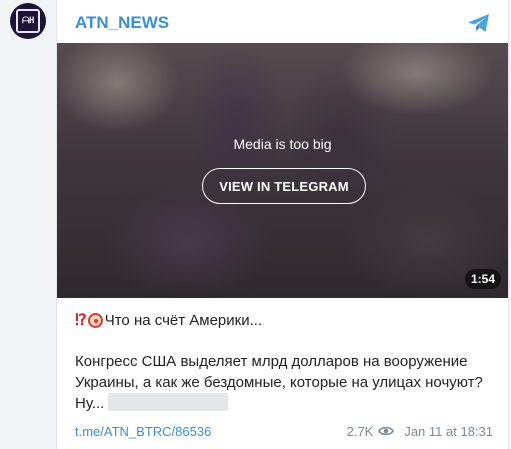 The image size is (511, 449). What do you see at coordinates (284, 186) in the screenshot?
I see `view-in-telegram-button: VIEW IN TELEGRAM` at bounding box center [284, 186].